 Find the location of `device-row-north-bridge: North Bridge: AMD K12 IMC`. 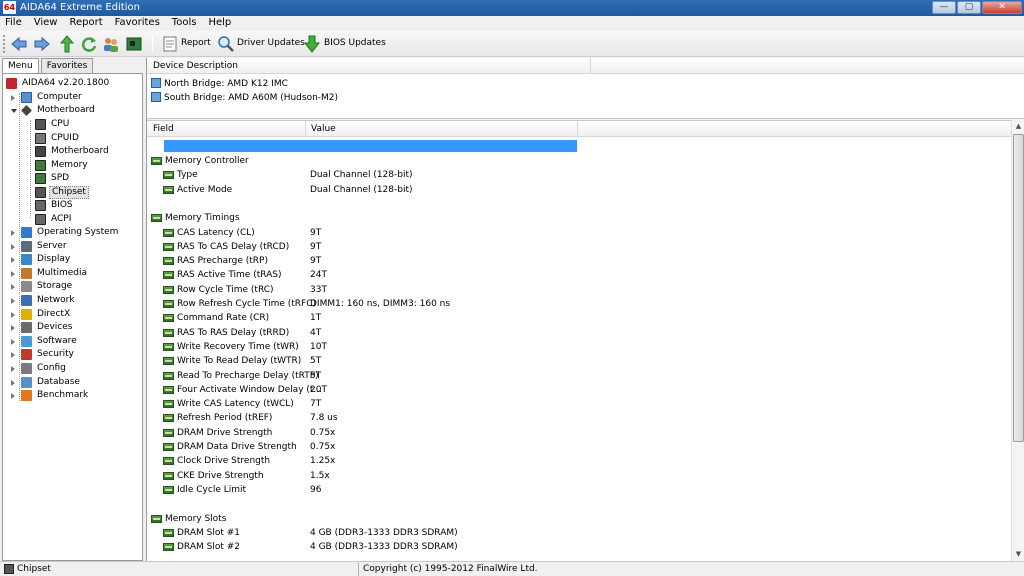

device-row-north-bridge: North Bridge: AMD K12 IMC is located at coordinates (219, 84).